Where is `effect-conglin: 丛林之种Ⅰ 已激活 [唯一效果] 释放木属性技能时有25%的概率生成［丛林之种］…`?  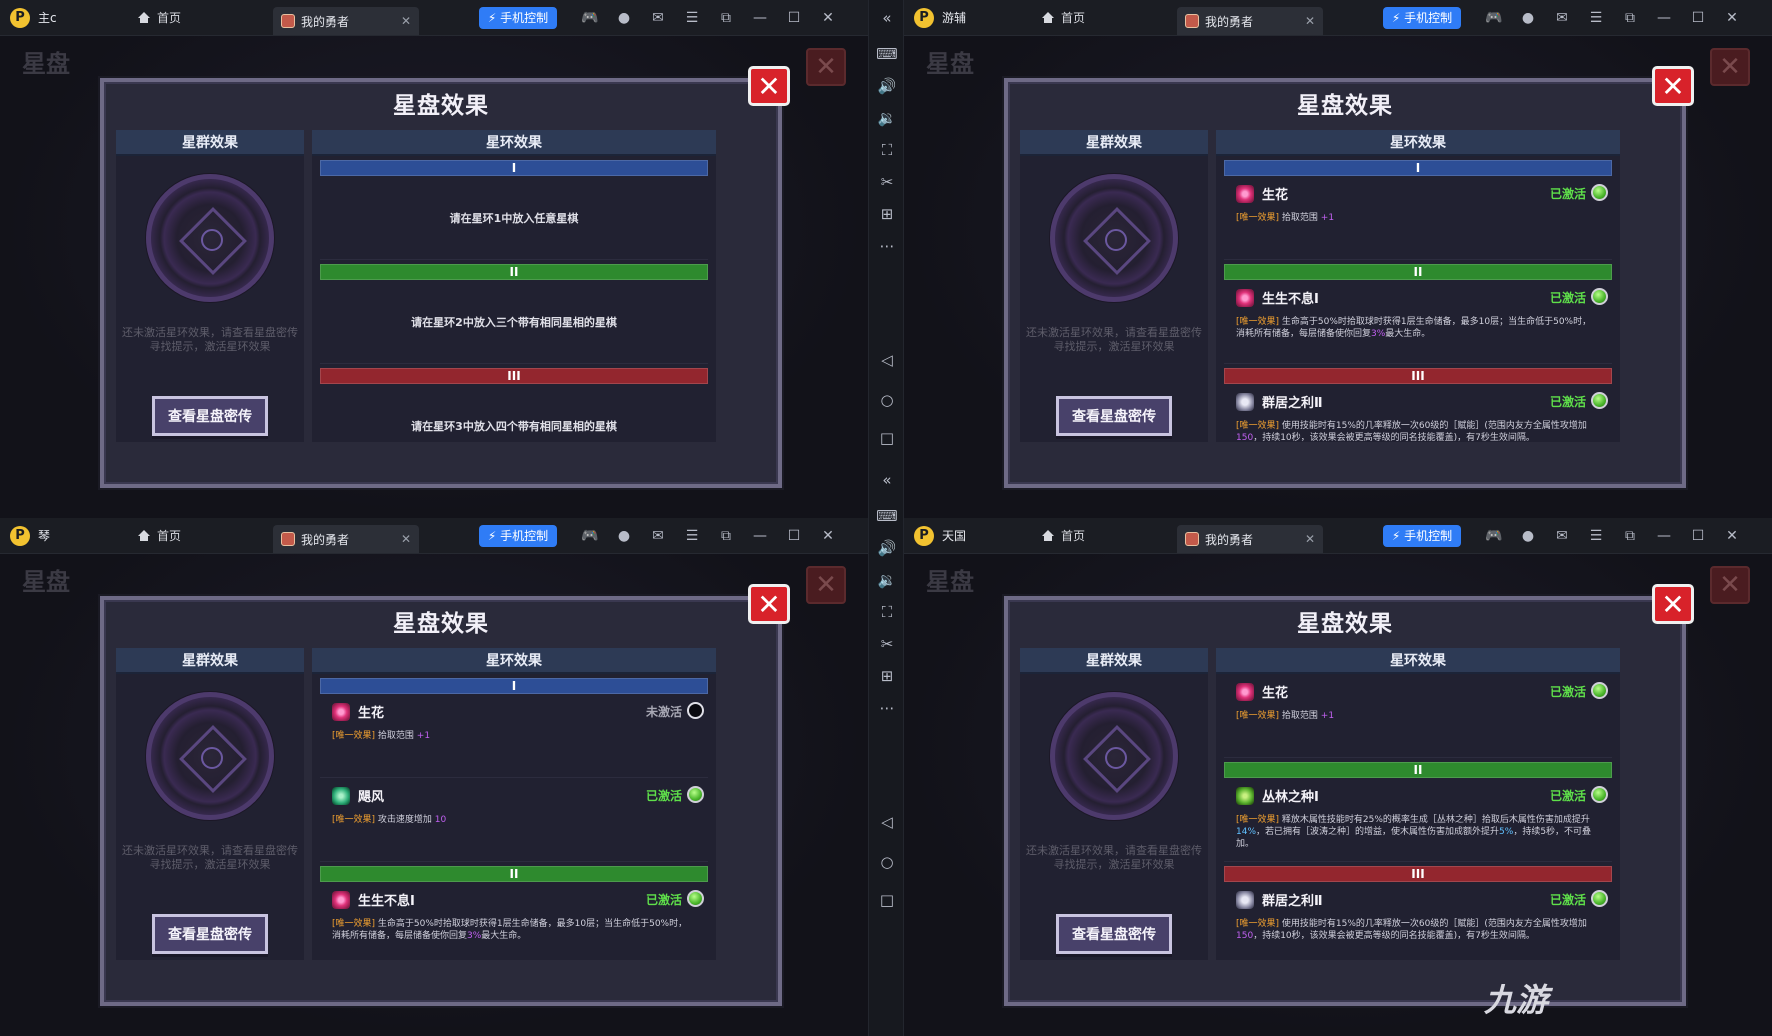
effect-conglin: 丛林之种Ⅰ 已激活 [唯一效果] 释放木属性技能时有25%的概率生成［丛林之种］… is located at coordinates (1418, 820).